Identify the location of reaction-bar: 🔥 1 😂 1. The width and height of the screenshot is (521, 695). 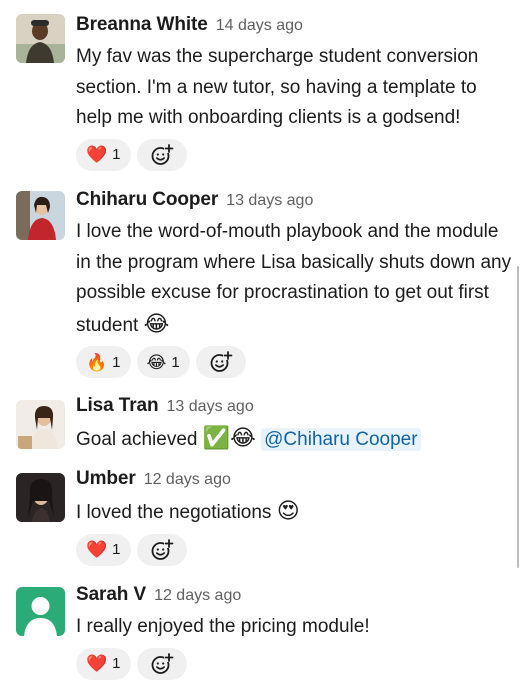
(298, 362).